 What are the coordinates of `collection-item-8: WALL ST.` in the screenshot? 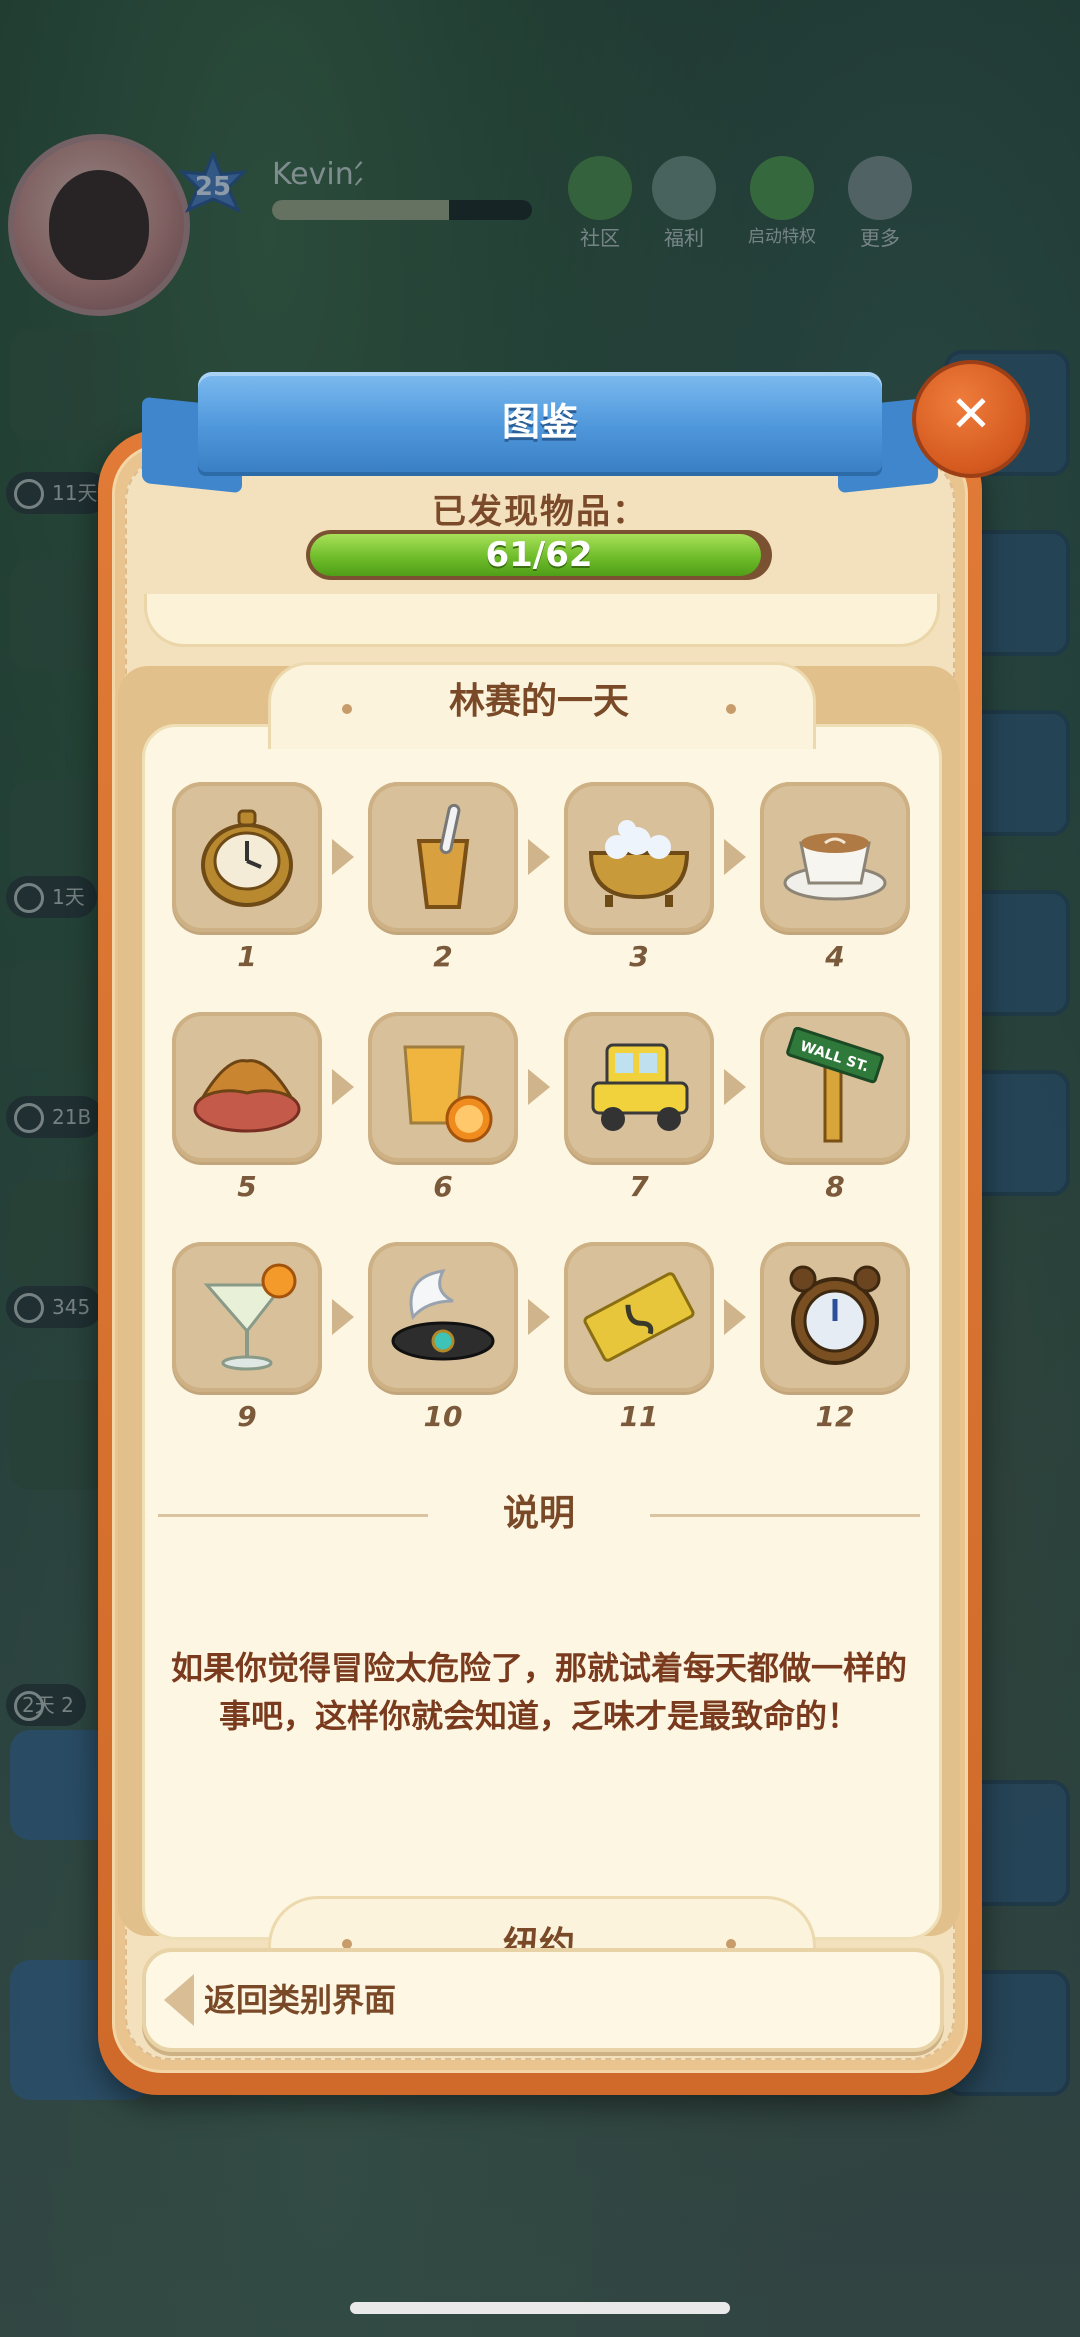 It's located at (835, 1087).